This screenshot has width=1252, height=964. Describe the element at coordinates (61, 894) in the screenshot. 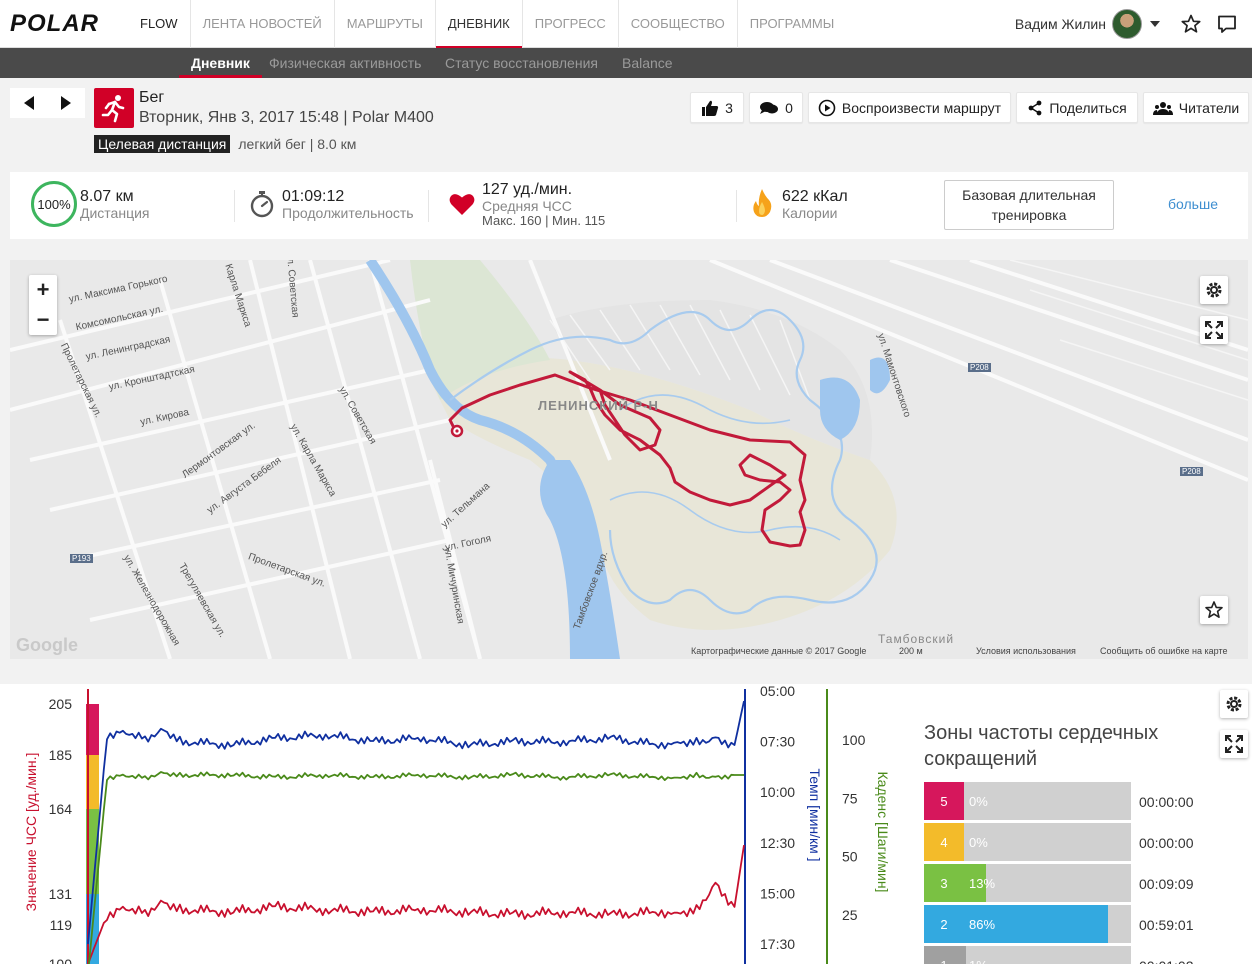

I see `hr-tick-label: 131` at that location.